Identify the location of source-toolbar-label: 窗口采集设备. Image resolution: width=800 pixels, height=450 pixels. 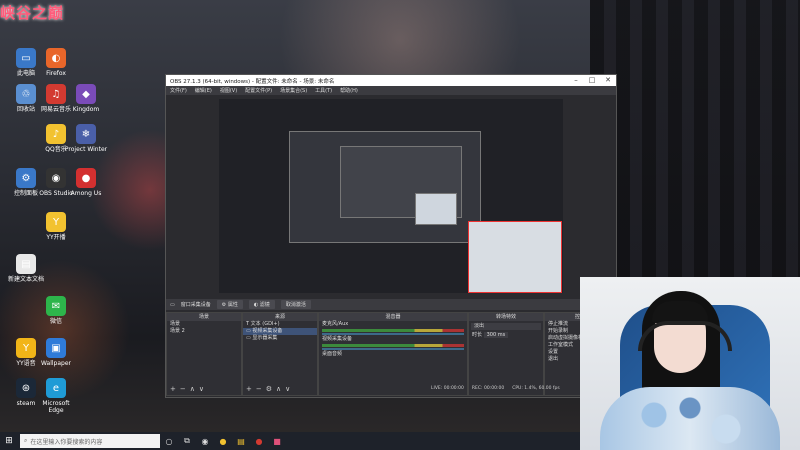
(195, 305).